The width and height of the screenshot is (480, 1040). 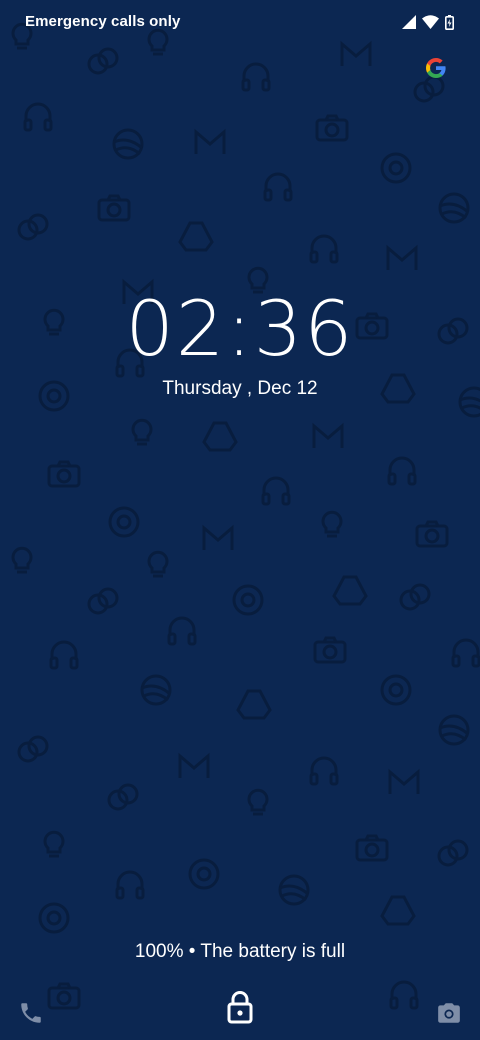 I want to click on signal-icon, so click(x=409, y=22).